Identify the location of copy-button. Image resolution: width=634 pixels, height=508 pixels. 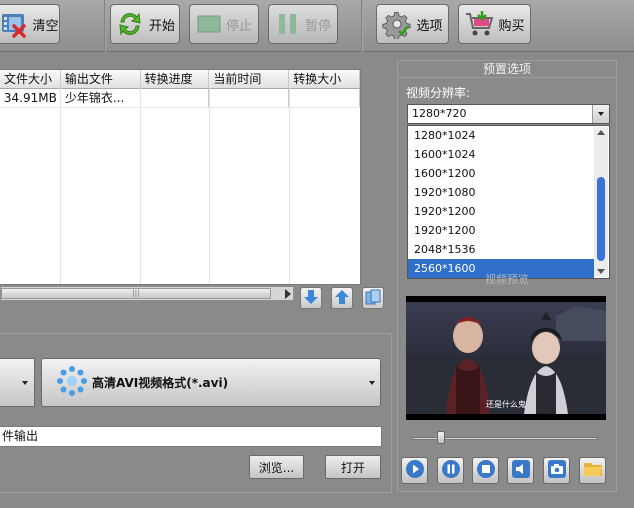
(373, 298).